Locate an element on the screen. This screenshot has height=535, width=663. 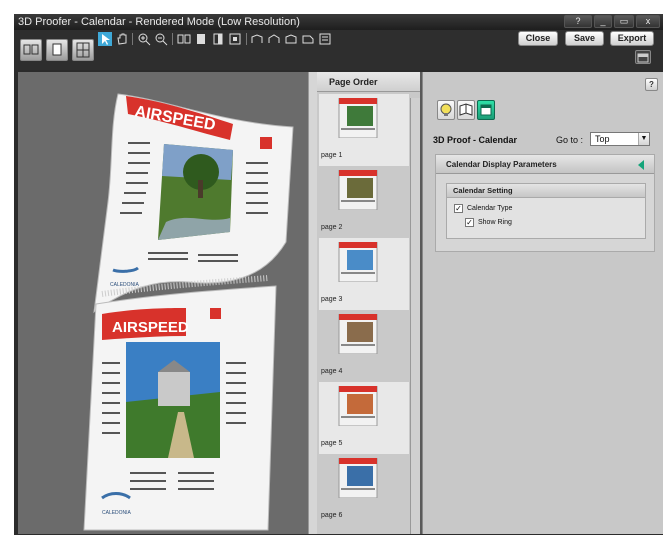
flip-last-icon is located at coordinates (308, 39).